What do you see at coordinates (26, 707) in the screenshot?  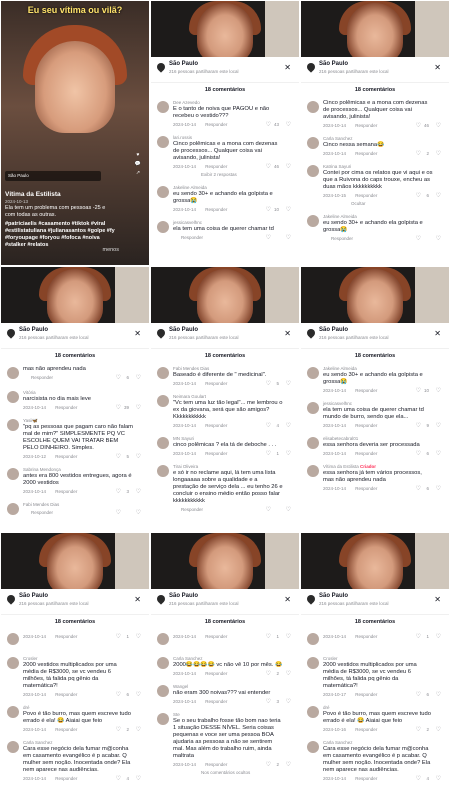 I see `username-text: dré` at bounding box center [26, 707].